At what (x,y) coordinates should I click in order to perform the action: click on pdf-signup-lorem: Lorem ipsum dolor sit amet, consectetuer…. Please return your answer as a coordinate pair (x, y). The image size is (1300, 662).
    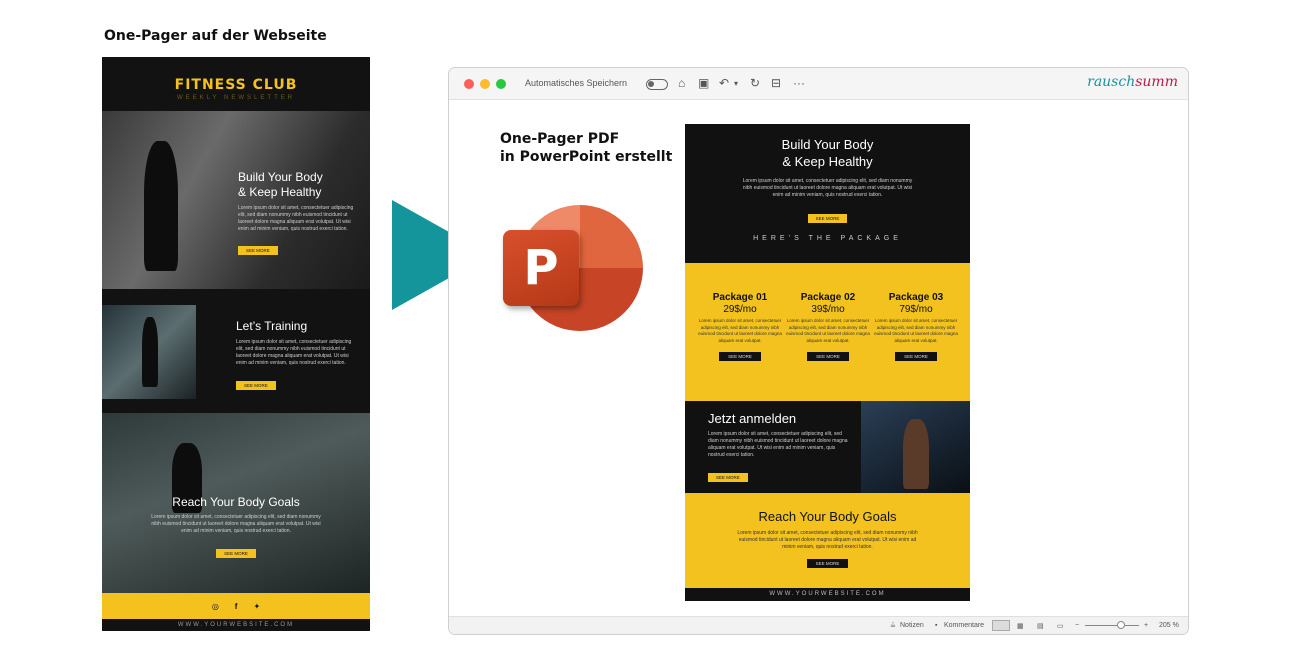
    Looking at the image, I should click on (778, 444).